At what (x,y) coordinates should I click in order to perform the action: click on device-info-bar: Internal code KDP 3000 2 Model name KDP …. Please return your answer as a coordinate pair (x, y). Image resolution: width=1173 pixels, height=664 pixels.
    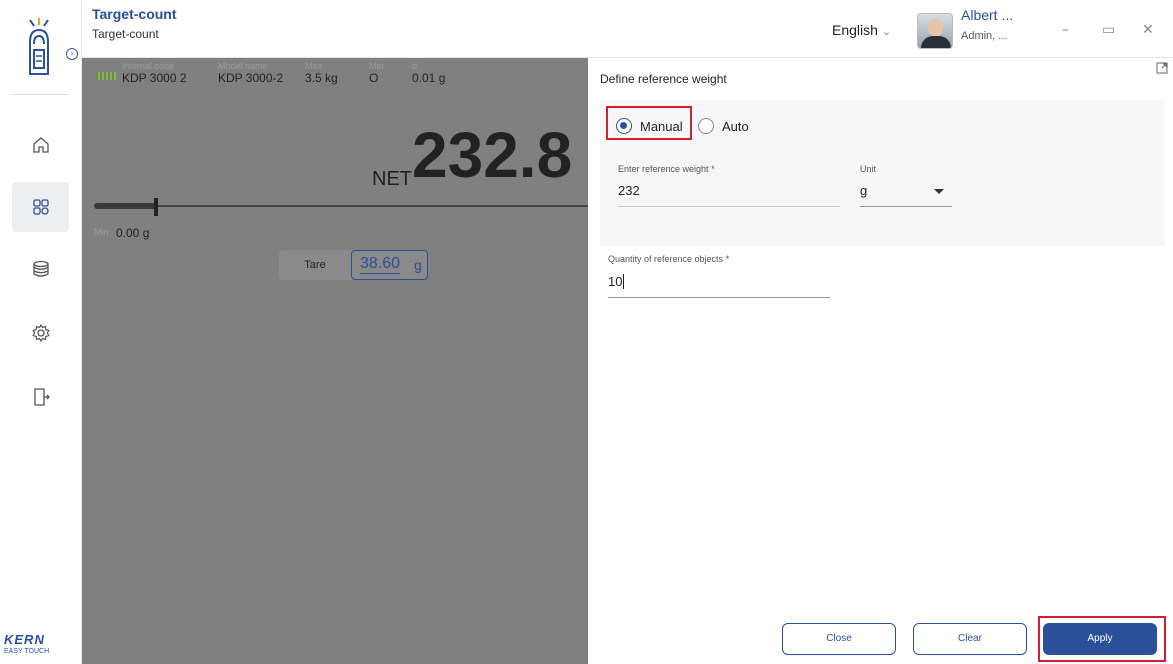
    Looking at the image, I should click on (335, 78).